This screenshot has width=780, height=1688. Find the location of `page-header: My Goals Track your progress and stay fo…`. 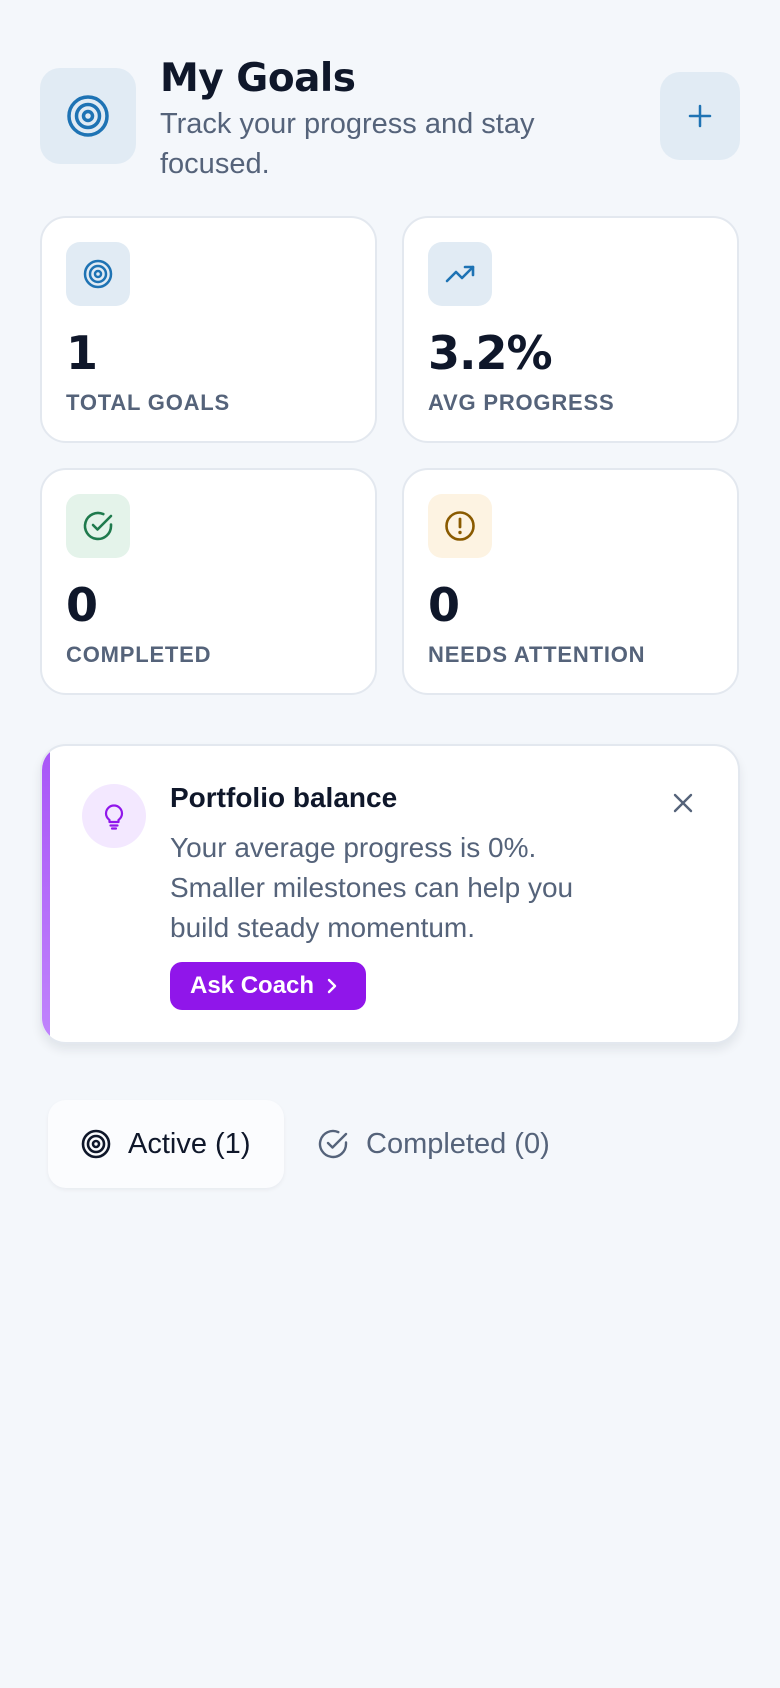

page-header: My Goals Track your progress and stay fo… is located at coordinates (390, 121).